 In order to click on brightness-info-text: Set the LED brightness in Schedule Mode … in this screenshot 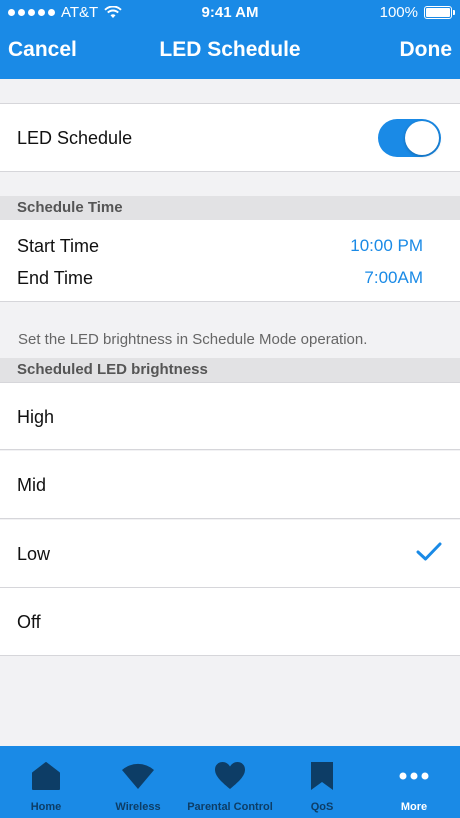, I will do `click(193, 339)`.